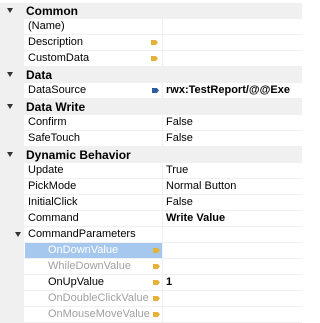  I want to click on property-value: Normal Button, so click(201, 186).